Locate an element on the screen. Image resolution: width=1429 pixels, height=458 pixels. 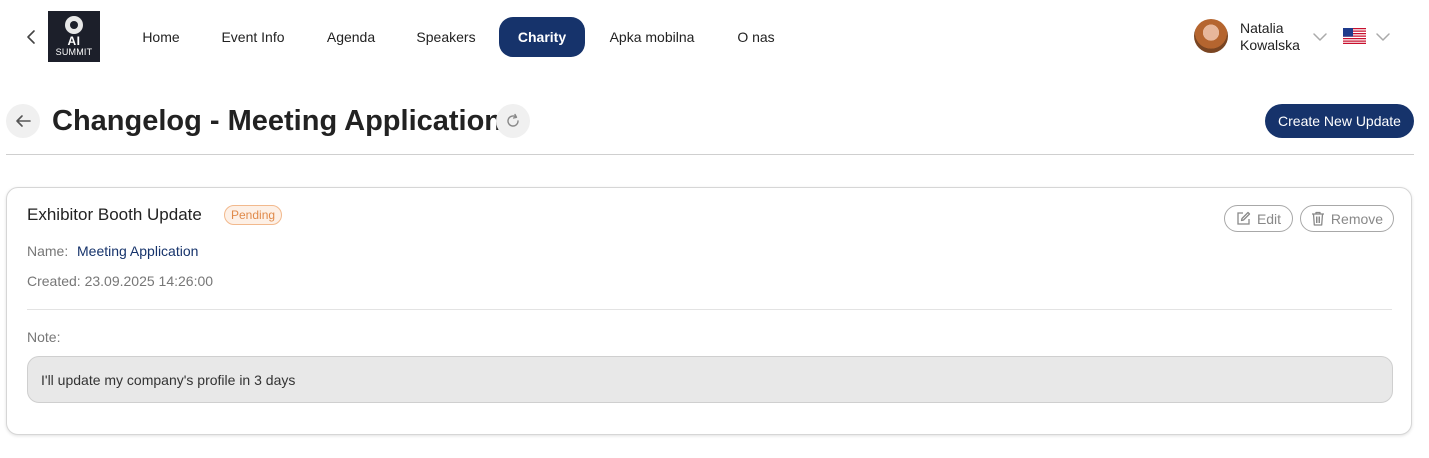
nav-home: Home is located at coordinates (161, 37).